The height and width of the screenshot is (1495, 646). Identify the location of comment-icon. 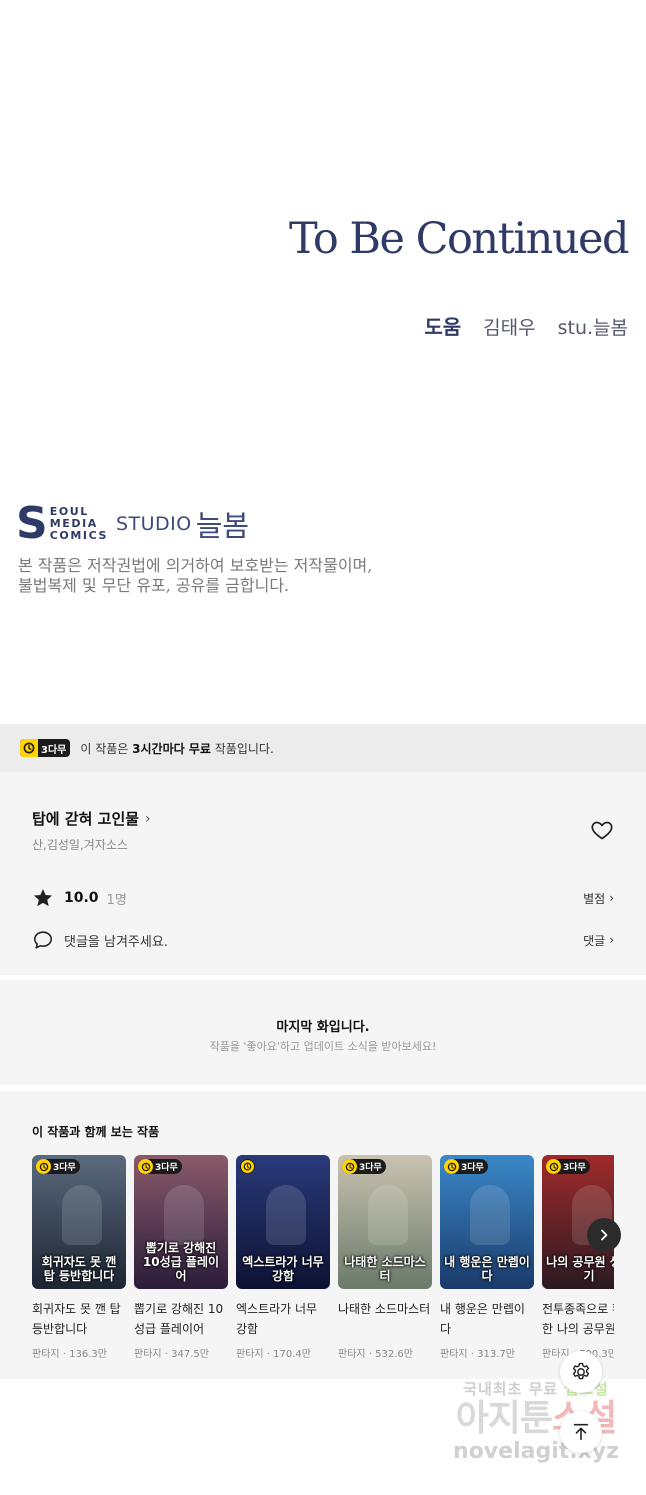
(43, 940).